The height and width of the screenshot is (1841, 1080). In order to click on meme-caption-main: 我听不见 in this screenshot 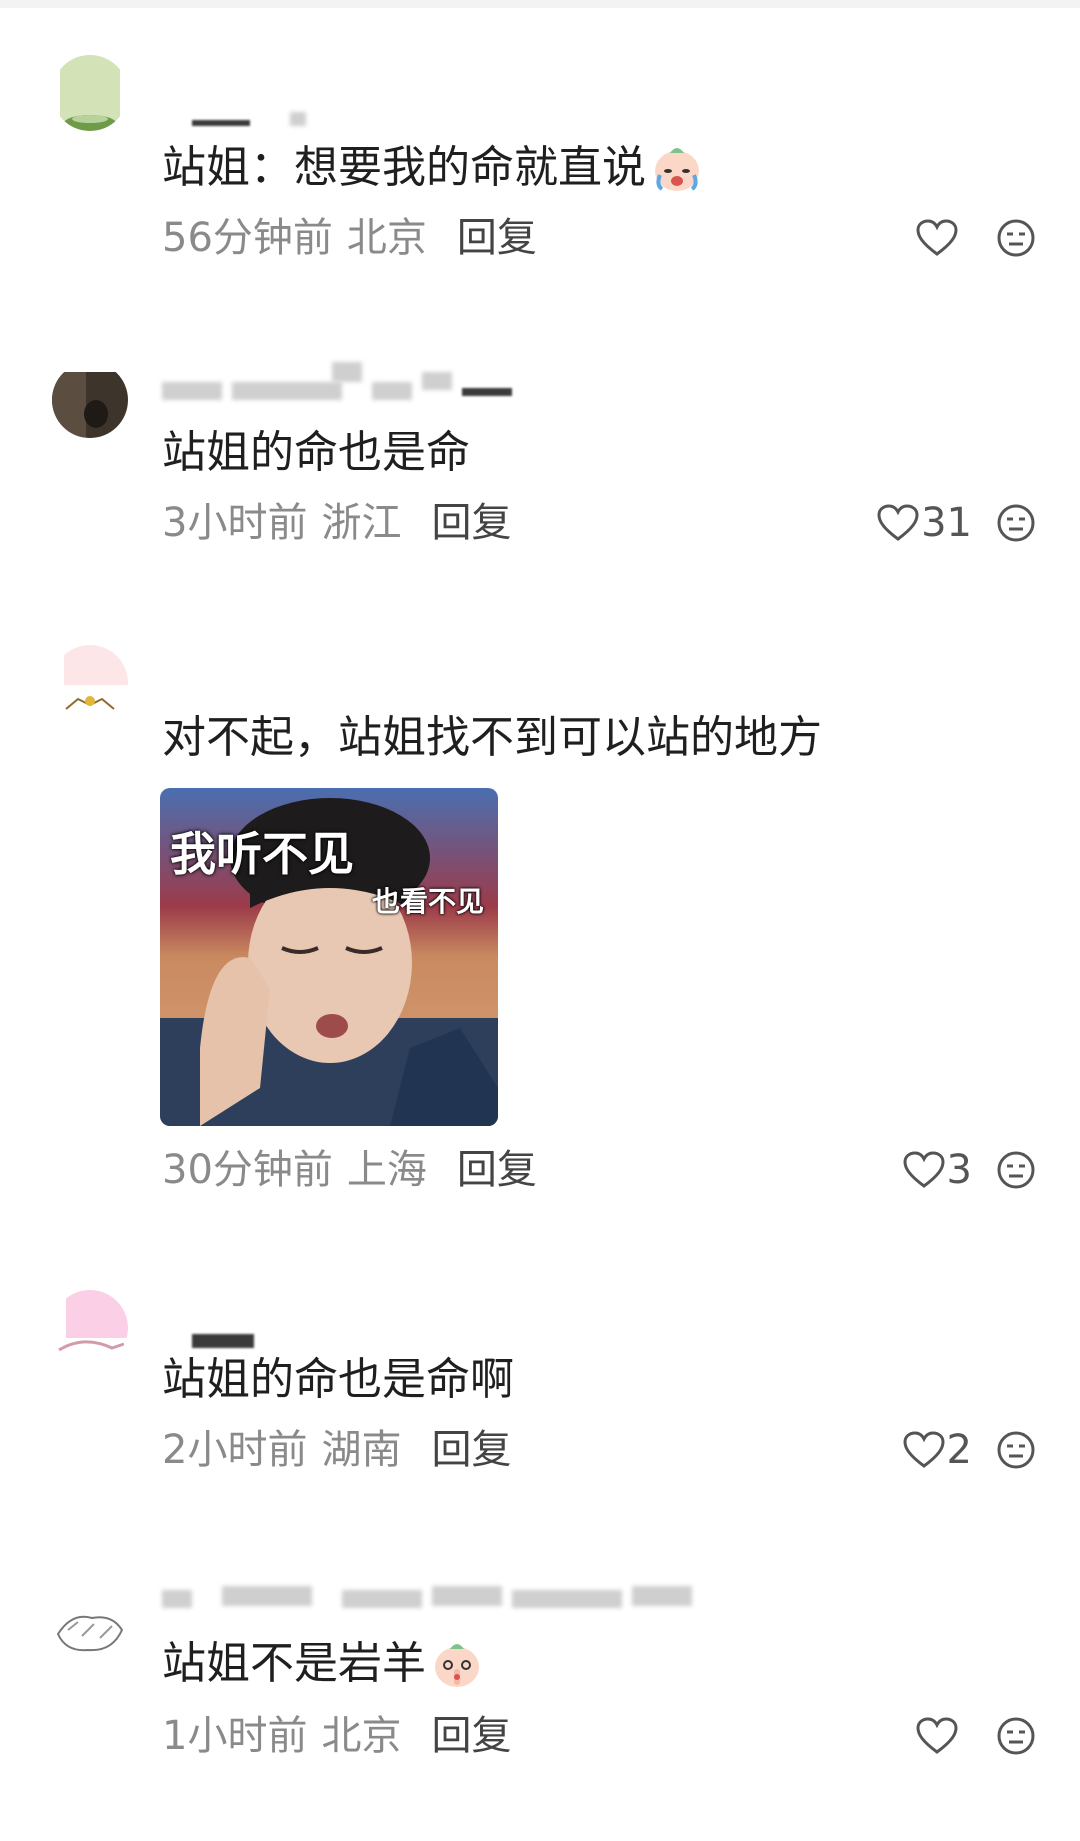, I will do `click(262, 854)`.